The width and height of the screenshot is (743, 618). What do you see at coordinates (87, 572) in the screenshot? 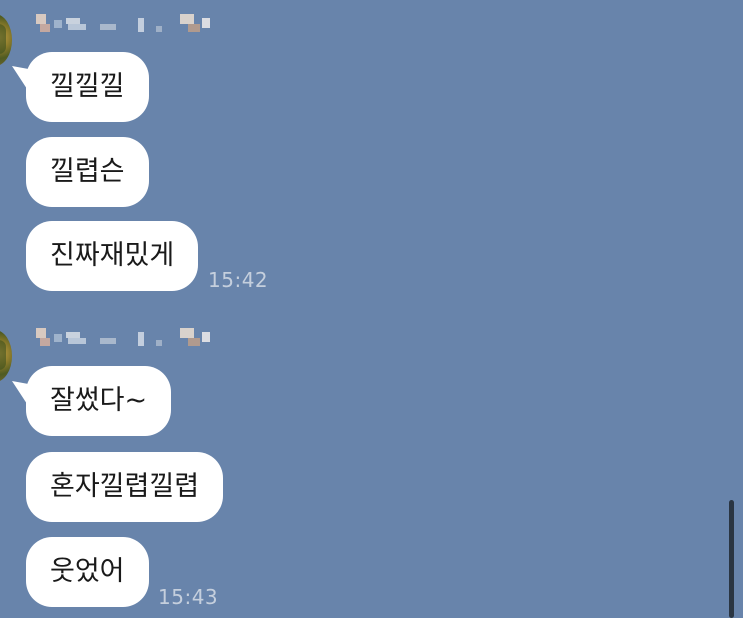
I see `message-bubble: 웃었어` at bounding box center [87, 572].